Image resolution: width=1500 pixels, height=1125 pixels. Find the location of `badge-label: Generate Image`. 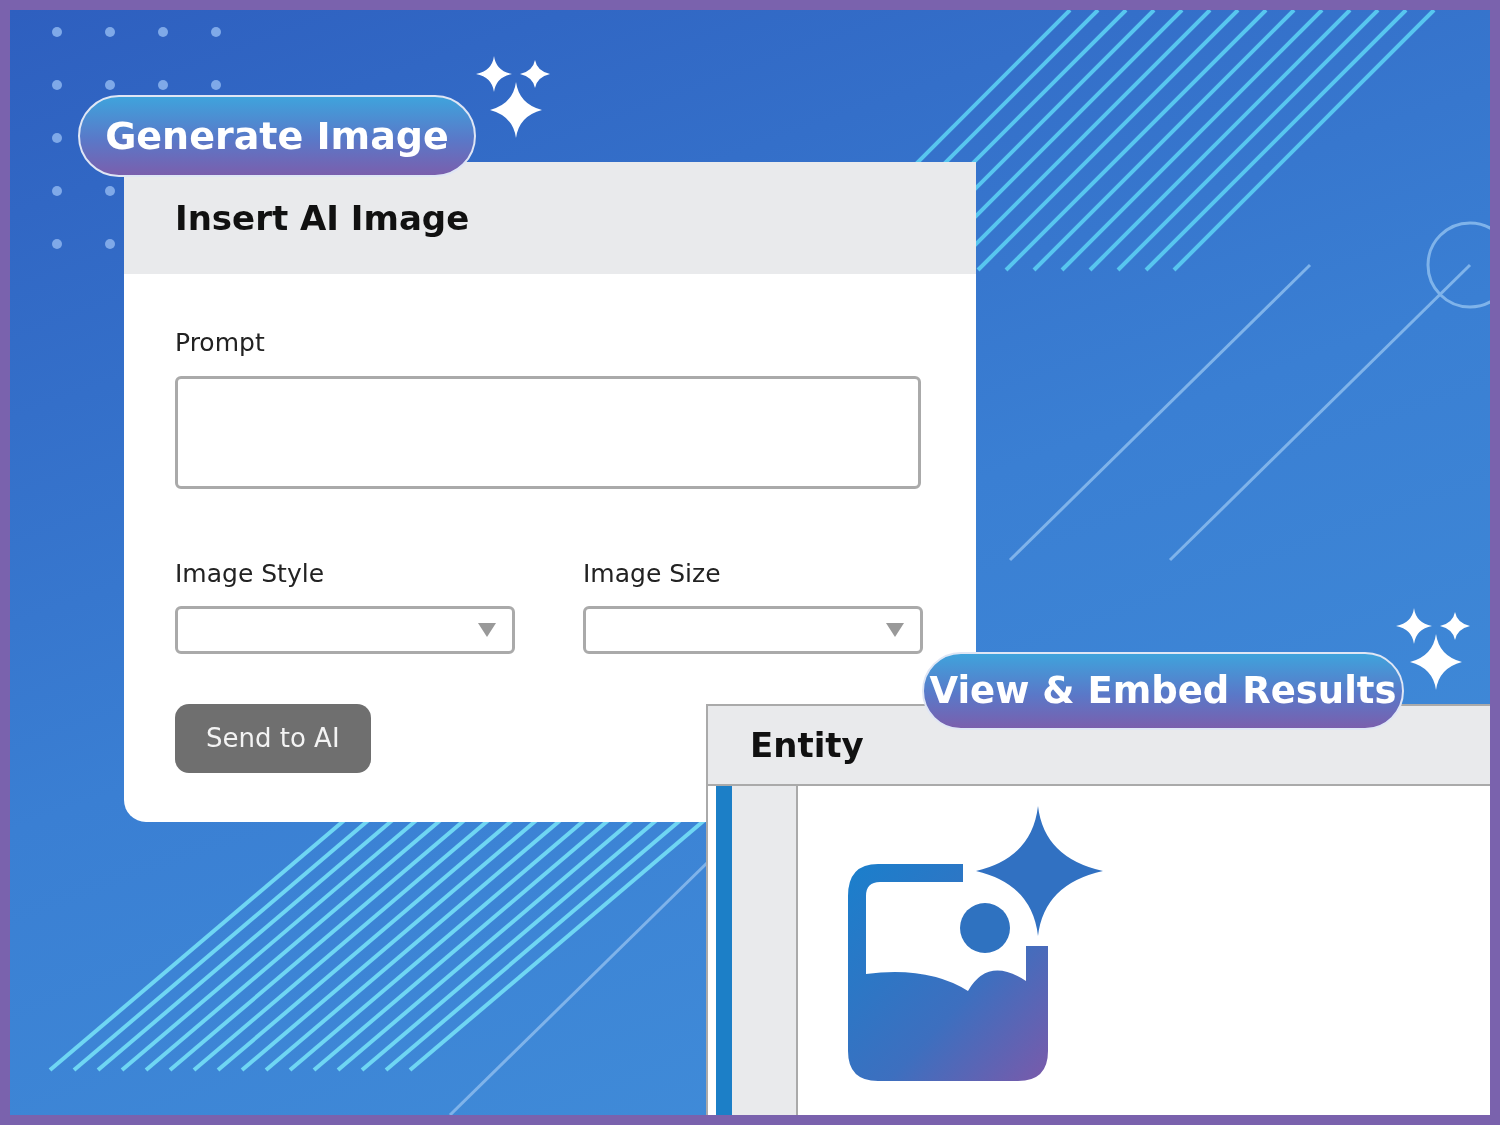

badge-label: Generate Image is located at coordinates (277, 136).